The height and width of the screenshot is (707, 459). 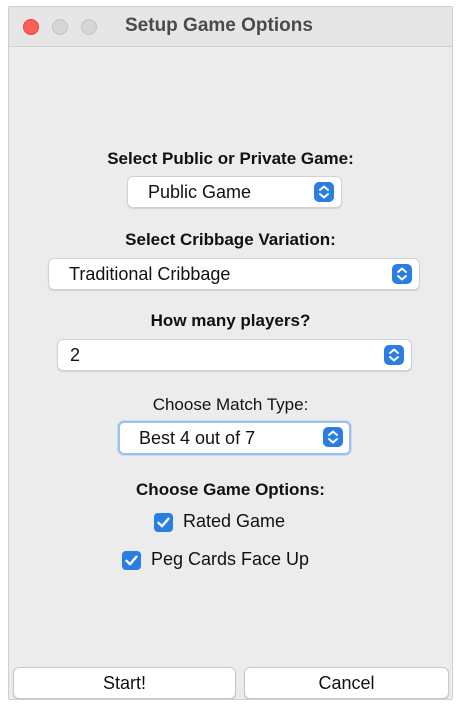 I want to click on title-bar: Setup Game Options, so click(x=230, y=27).